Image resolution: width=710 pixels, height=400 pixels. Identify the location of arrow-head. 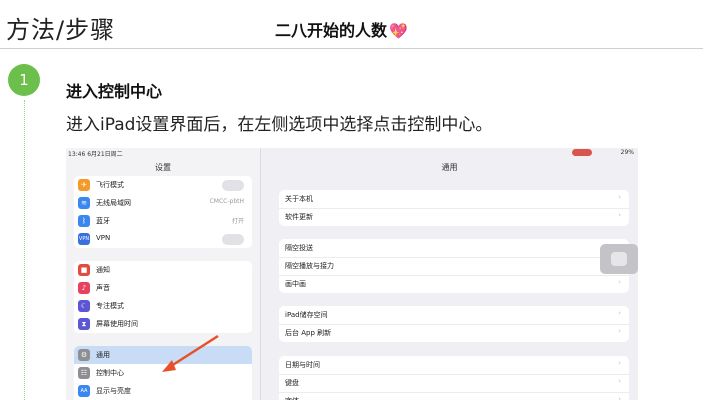
(169, 366).